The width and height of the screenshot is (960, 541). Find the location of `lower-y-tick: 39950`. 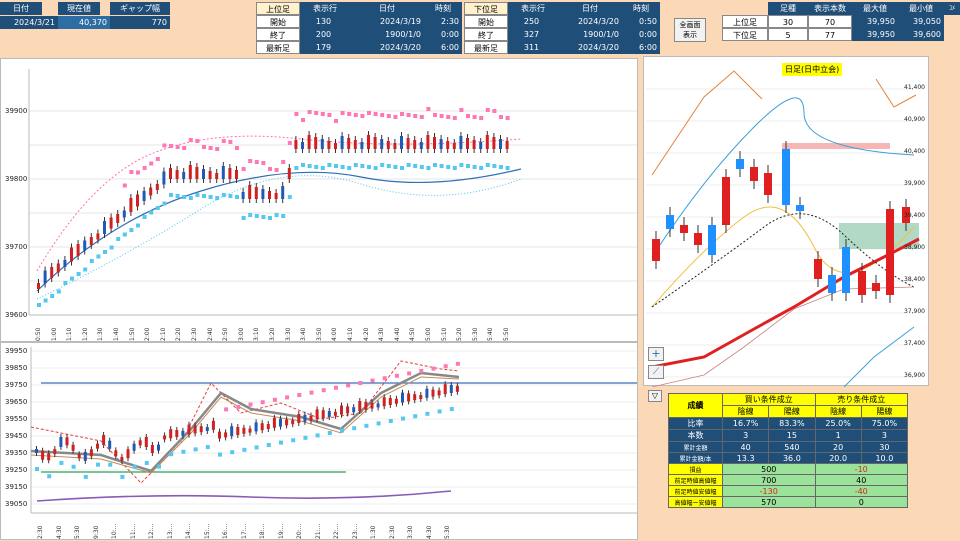

lower-y-tick: 39950 is located at coordinates (16, 351).